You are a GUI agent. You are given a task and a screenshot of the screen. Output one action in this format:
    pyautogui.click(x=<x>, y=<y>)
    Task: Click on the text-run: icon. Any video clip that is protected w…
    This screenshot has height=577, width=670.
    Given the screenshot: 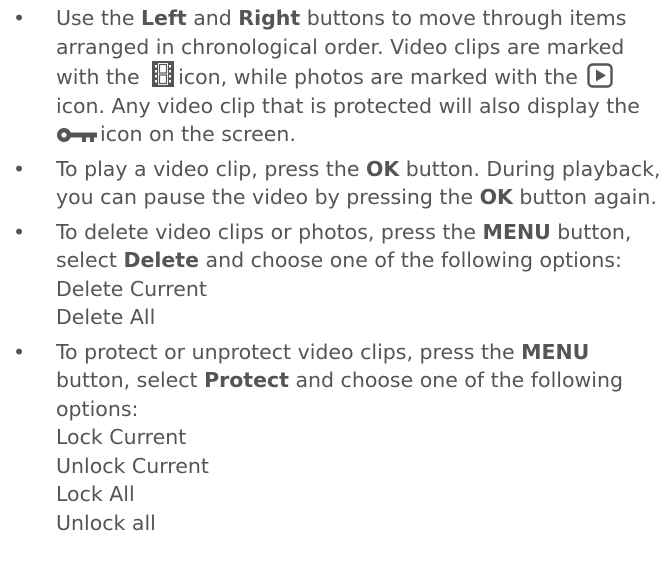 What is the action you would take?
    pyautogui.click(x=348, y=105)
    